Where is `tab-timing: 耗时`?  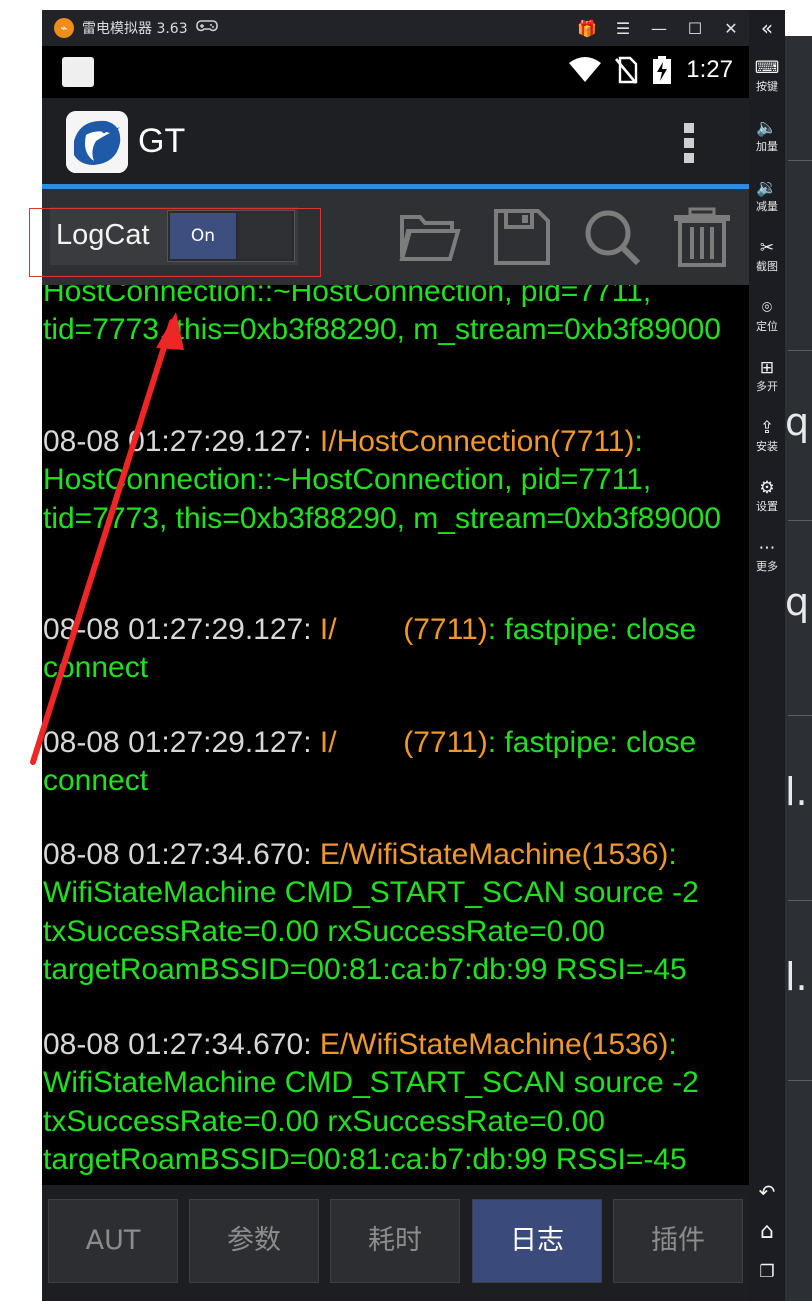
tab-timing: 耗时 is located at coordinates (395, 1241).